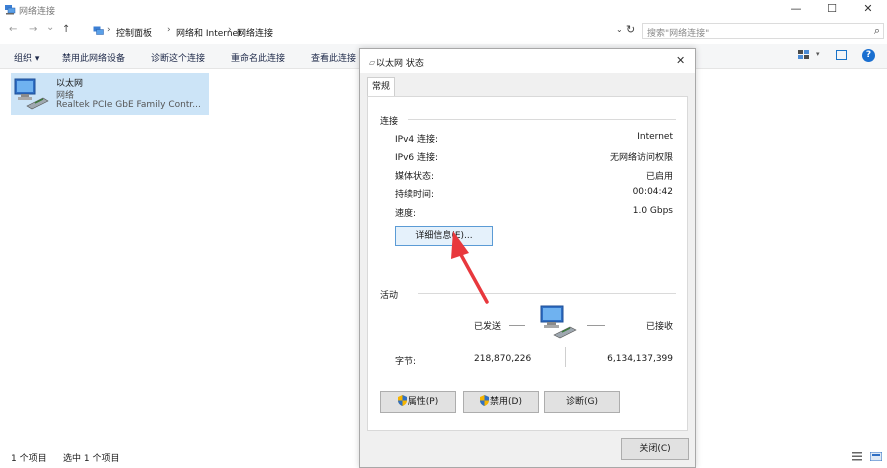  What do you see at coordinates (832, 10) in the screenshot?
I see `maximize-button: ☐` at bounding box center [832, 10].